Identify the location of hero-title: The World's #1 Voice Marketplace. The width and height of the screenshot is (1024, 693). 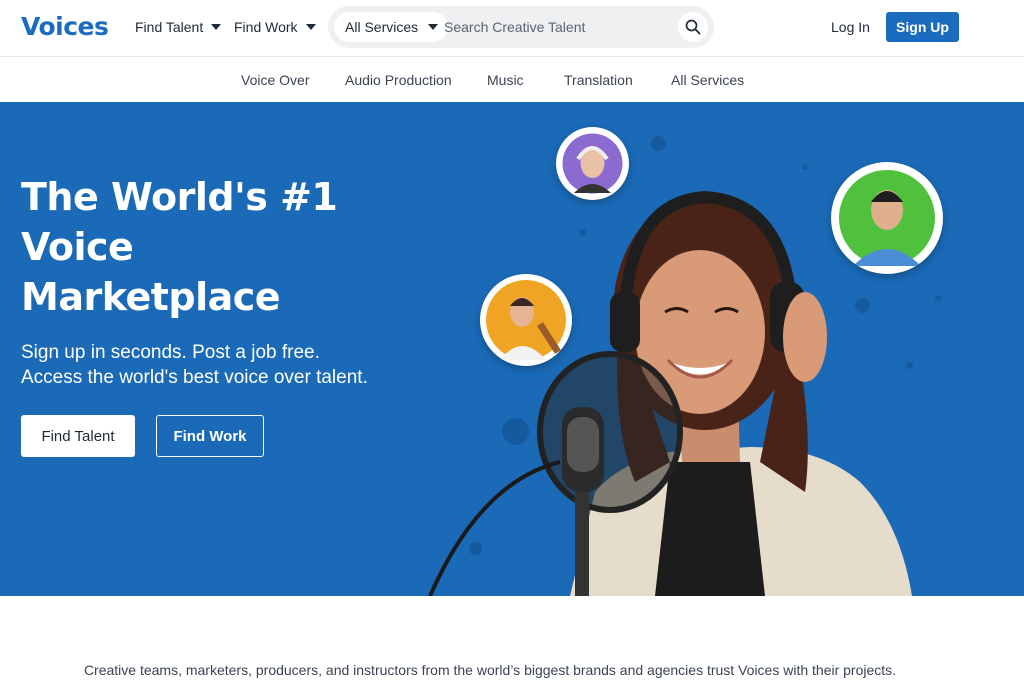
(221, 247).